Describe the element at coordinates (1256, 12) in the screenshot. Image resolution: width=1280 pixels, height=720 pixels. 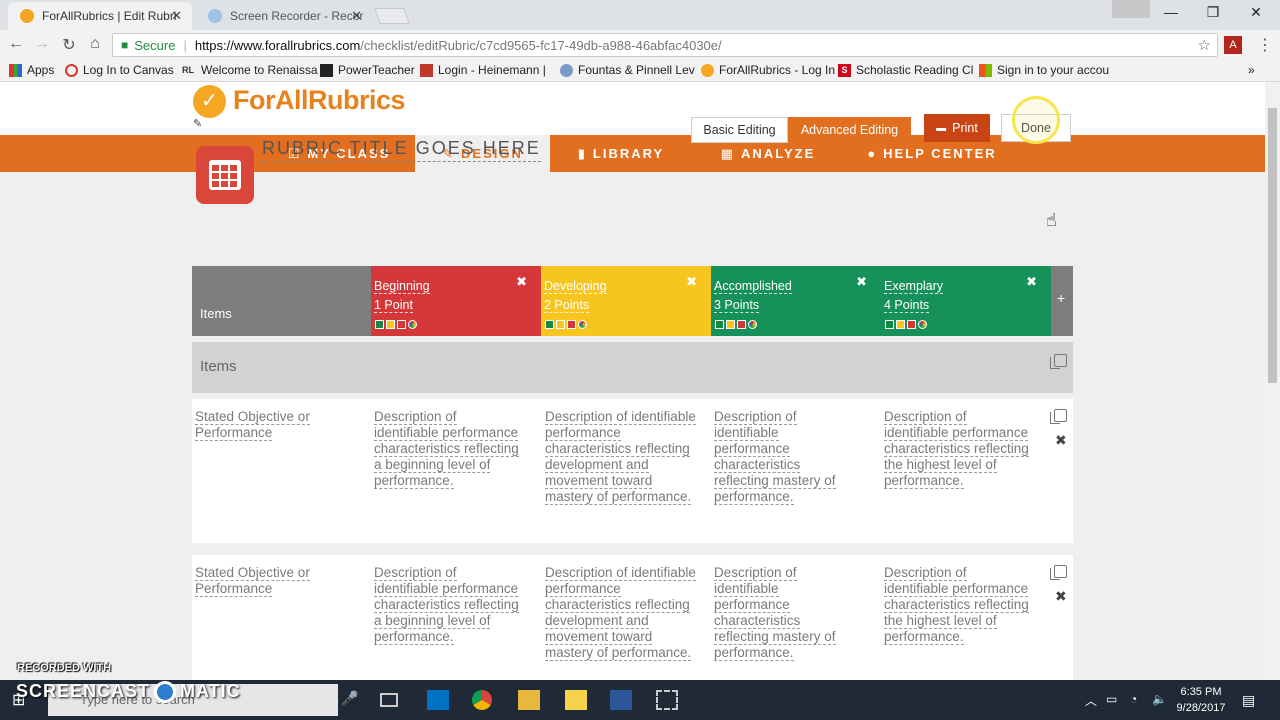
I see `close-window-button: ✕` at that location.